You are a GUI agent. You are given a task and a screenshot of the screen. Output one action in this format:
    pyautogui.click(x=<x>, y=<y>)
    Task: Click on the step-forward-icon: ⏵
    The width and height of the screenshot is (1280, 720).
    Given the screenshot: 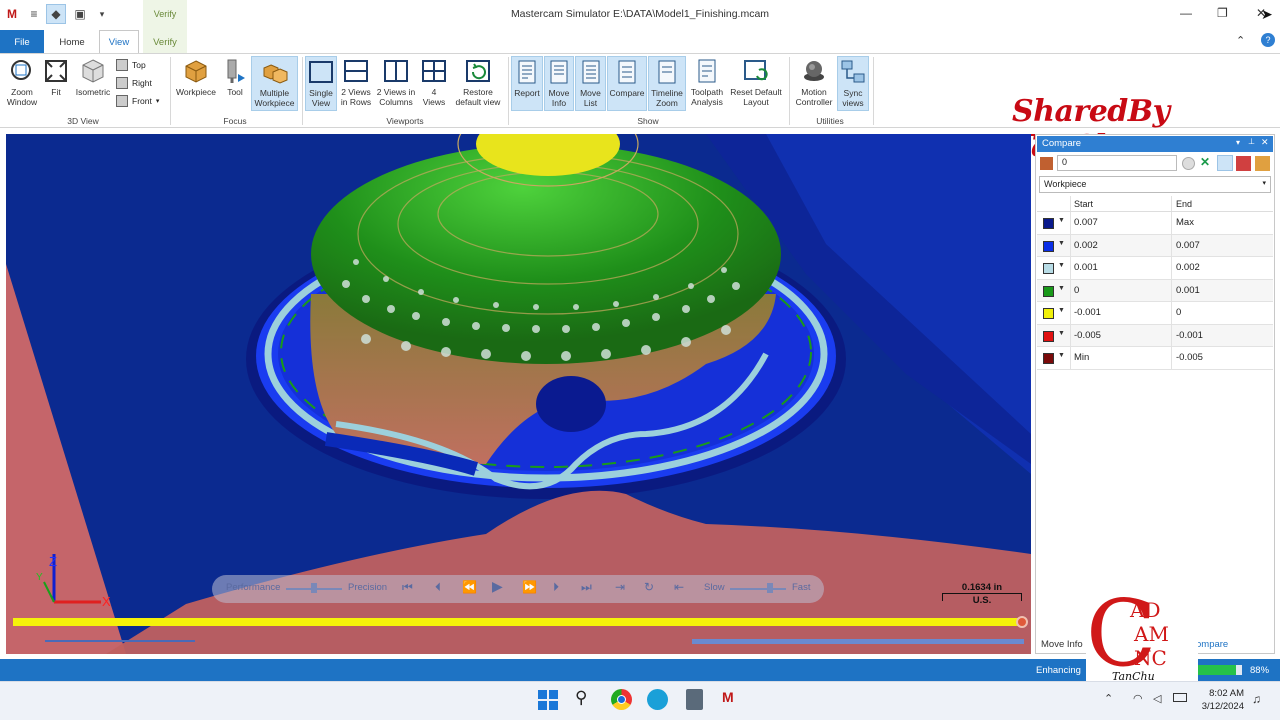 What is the action you would take?
    pyautogui.click(x=556, y=587)
    